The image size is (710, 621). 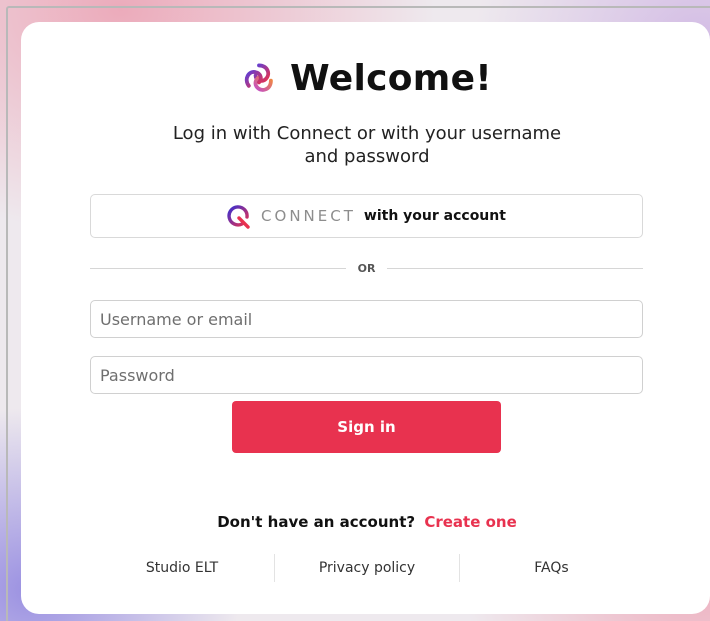 I want to click on connect-brand-word: CONNECT, so click(x=308, y=216).